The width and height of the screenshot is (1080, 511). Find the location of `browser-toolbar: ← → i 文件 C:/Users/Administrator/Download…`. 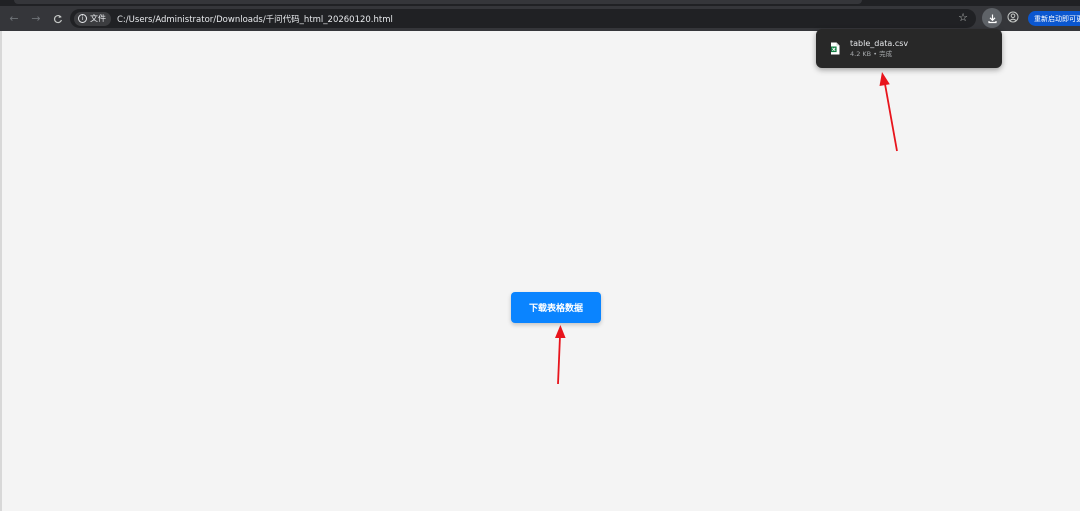

browser-toolbar: ← → i 文件 C:/Users/Administrator/Download… is located at coordinates (540, 18).